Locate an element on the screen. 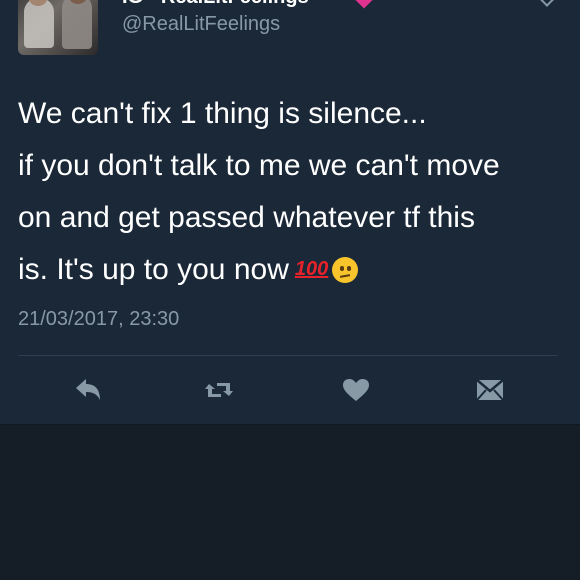  tweet-text-line: if you don't talk to me we can't move is located at coordinates (259, 165).